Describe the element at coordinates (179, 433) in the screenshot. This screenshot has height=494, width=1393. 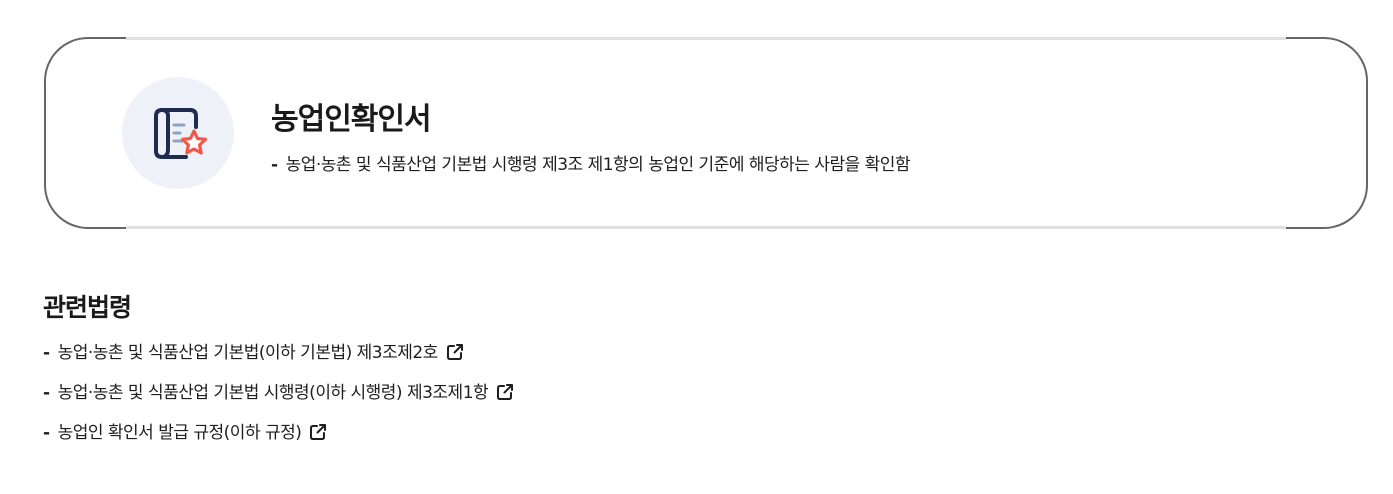
I see `law-link-label: 농업인 확인서 발급 규정(이하 규정)` at that location.